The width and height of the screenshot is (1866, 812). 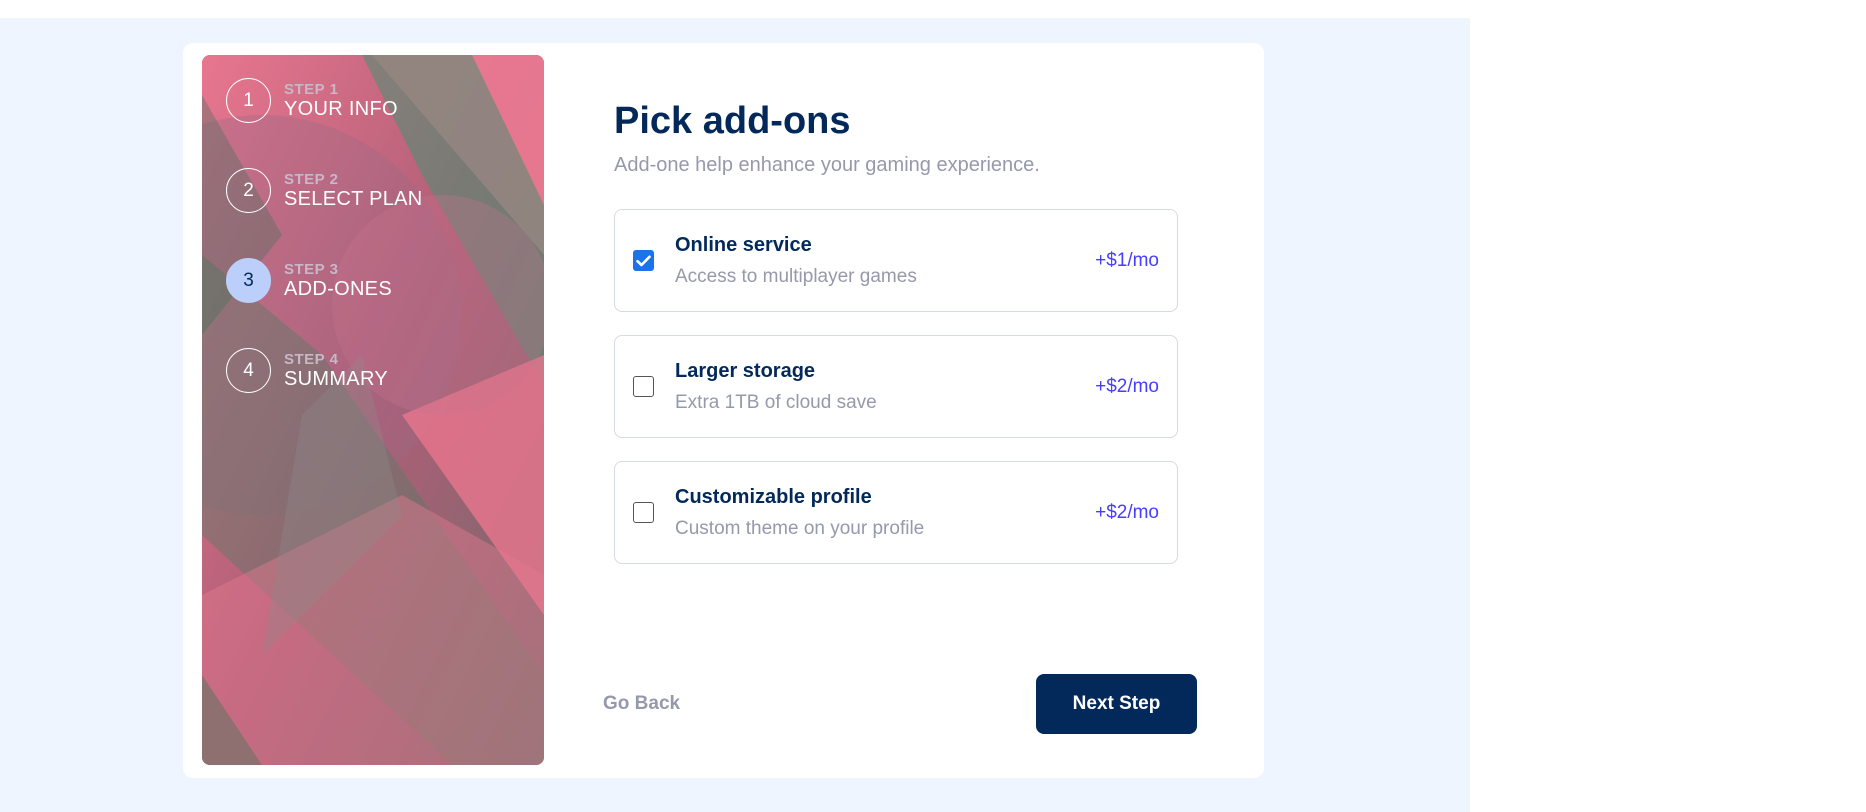 I want to click on step-caption: STEP 3, so click(x=311, y=269).